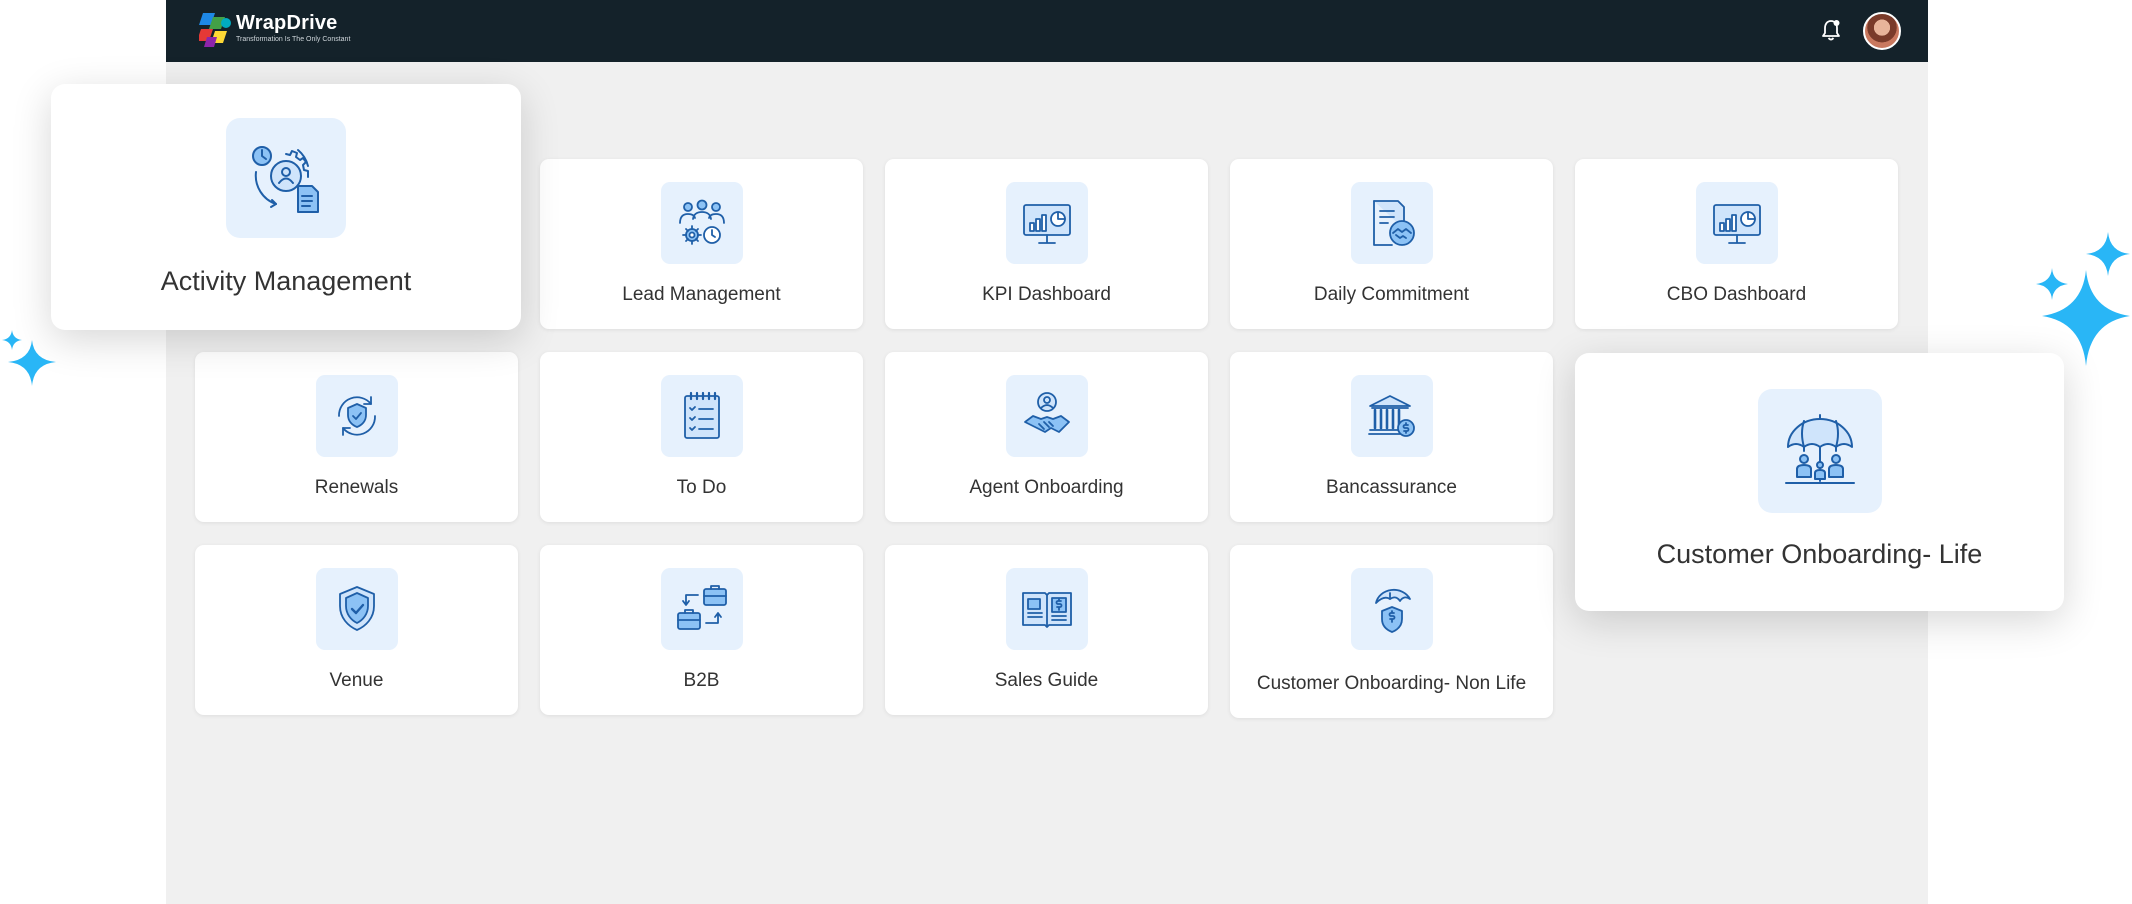  What do you see at coordinates (701, 680) in the screenshot?
I see `tile-label: B2B` at bounding box center [701, 680].